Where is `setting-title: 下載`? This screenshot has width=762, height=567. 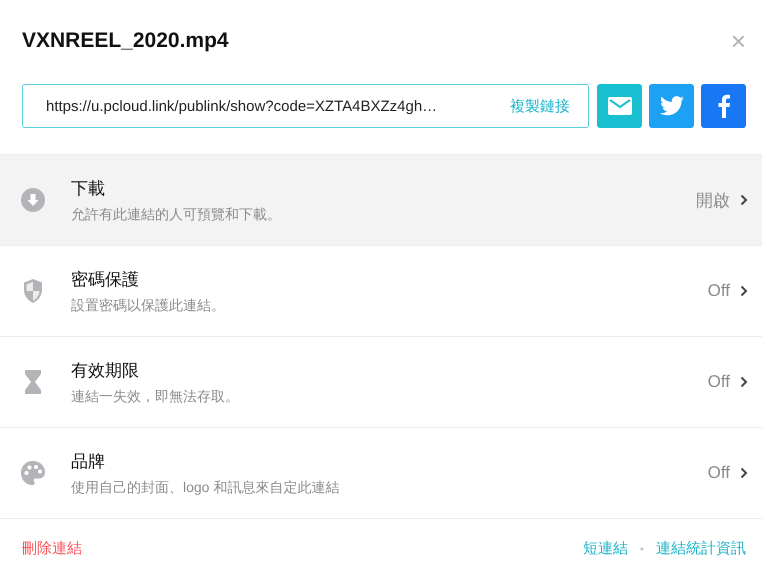 setting-title: 下載 is located at coordinates (88, 189).